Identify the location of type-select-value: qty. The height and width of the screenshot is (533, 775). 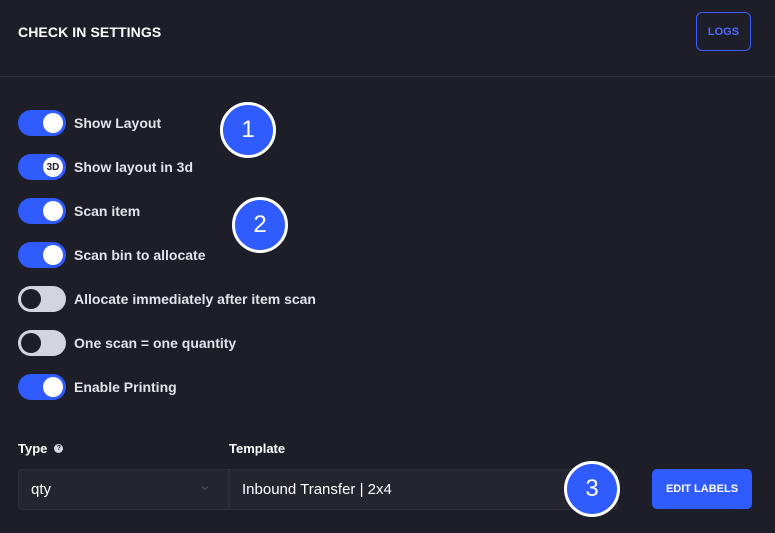
(41, 489).